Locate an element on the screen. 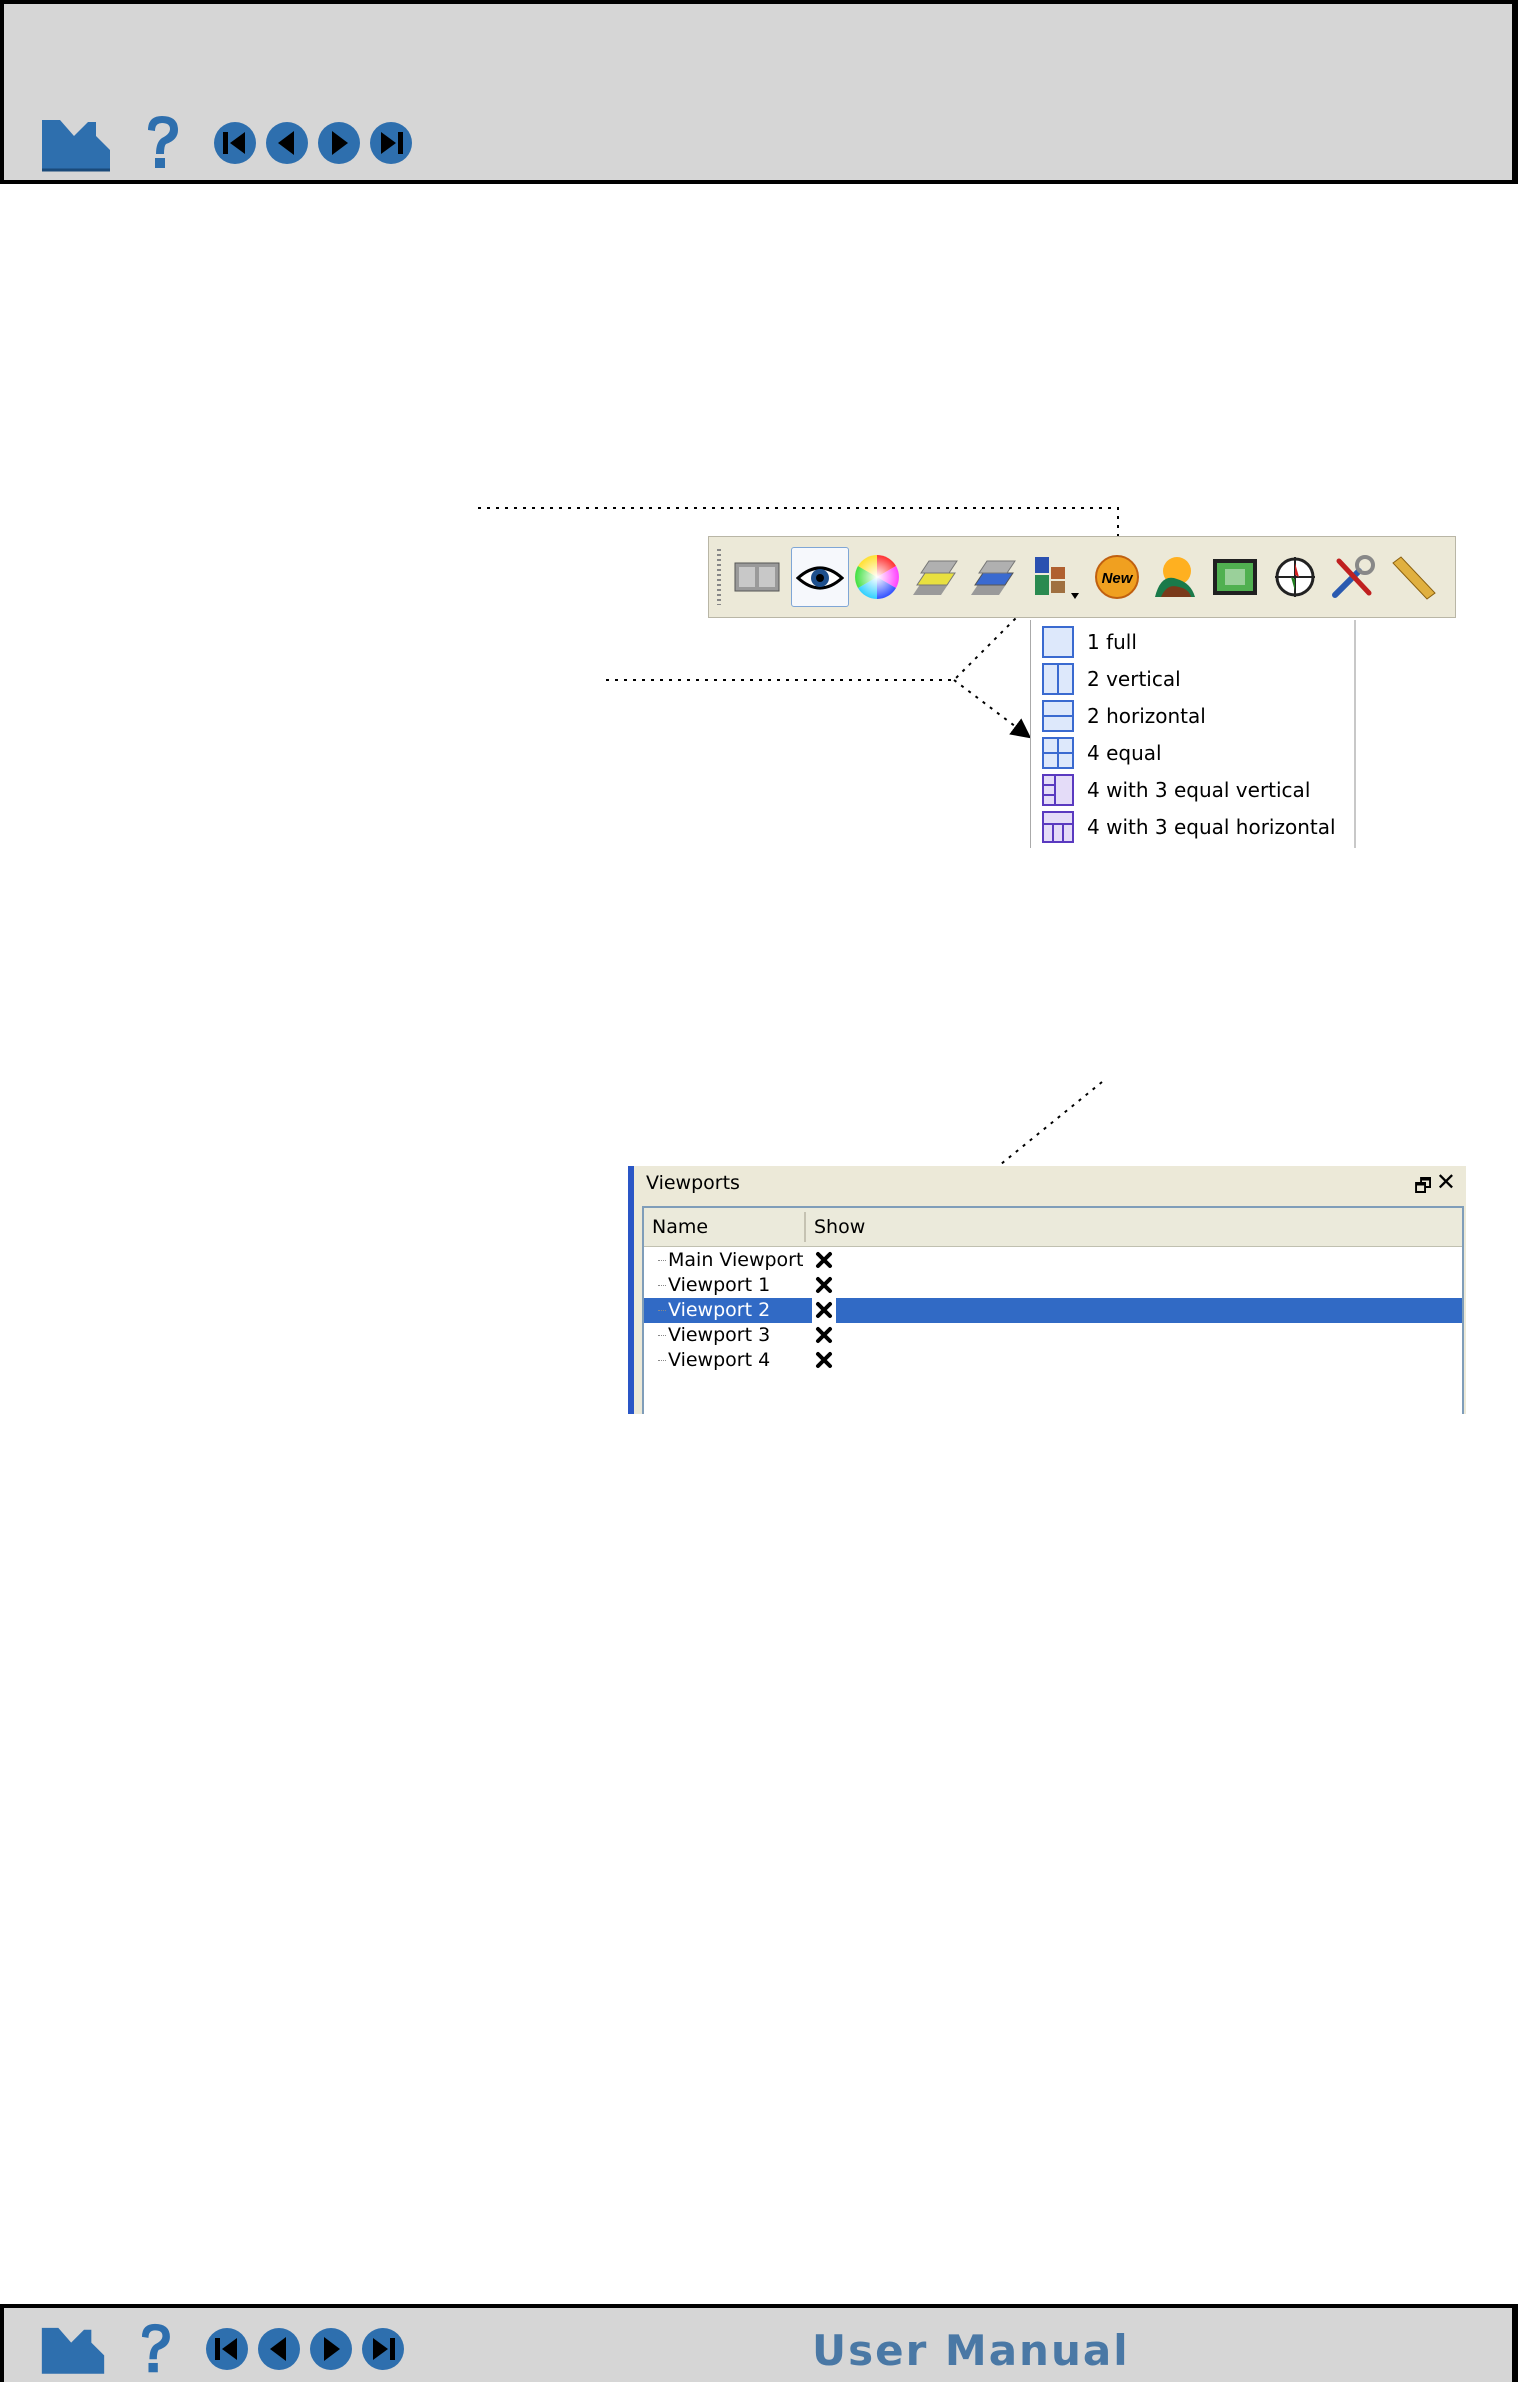 Image resolution: width=1518 pixels, height=2382 pixels. column-divider is located at coordinates (805, 1227).